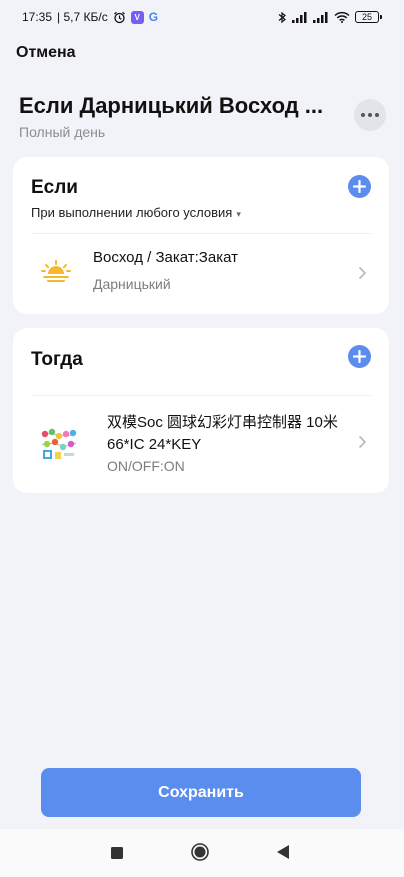 The width and height of the screenshot is (404, 877). What do you see at coordinates (54, 187) in the screenshot?
I see `if-heading: Если` at bounding box center [54, 187].